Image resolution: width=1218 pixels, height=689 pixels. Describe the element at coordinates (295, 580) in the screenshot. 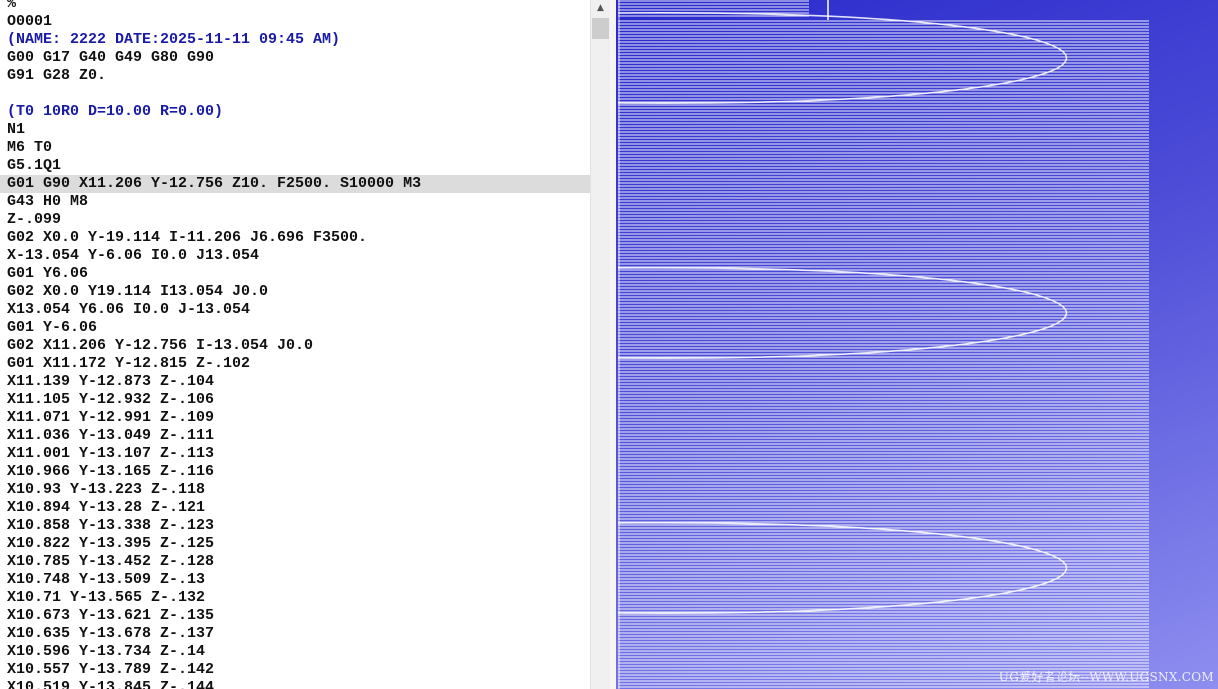

I see `code-line: X10.748 Y-13.509 Z-.13` at that location.